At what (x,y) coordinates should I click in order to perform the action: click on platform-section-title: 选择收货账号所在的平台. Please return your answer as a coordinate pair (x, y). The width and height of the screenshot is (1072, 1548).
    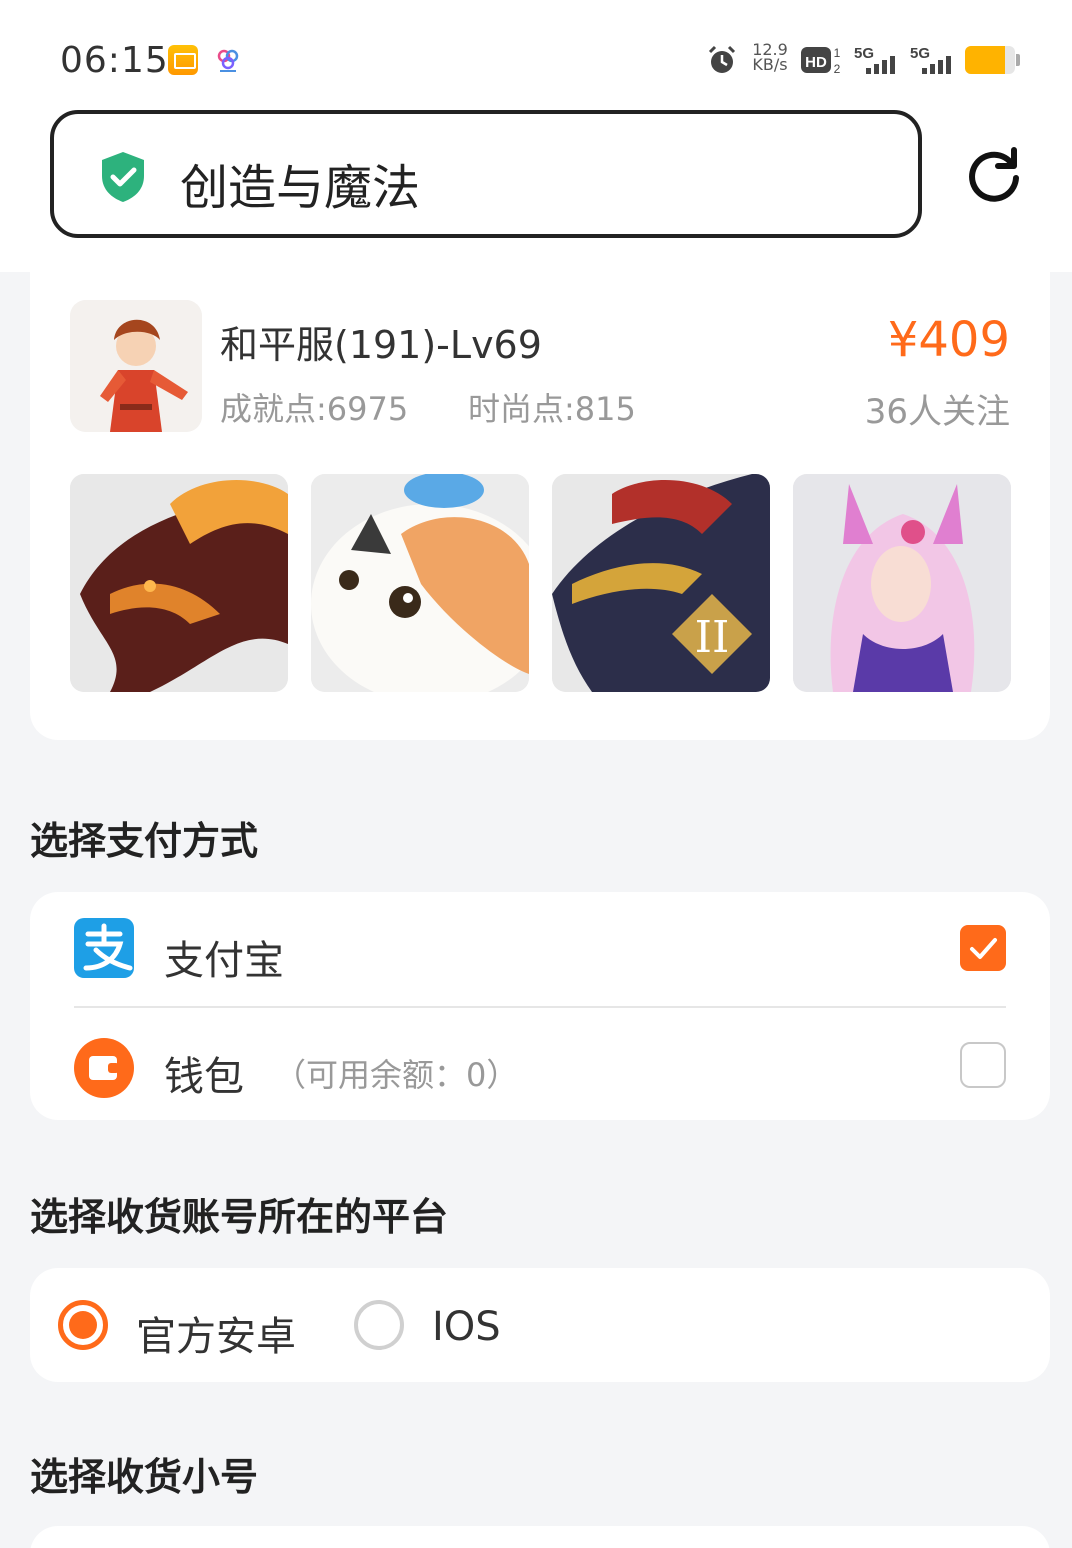
    Looking at the image, I should click on (239, 1217).